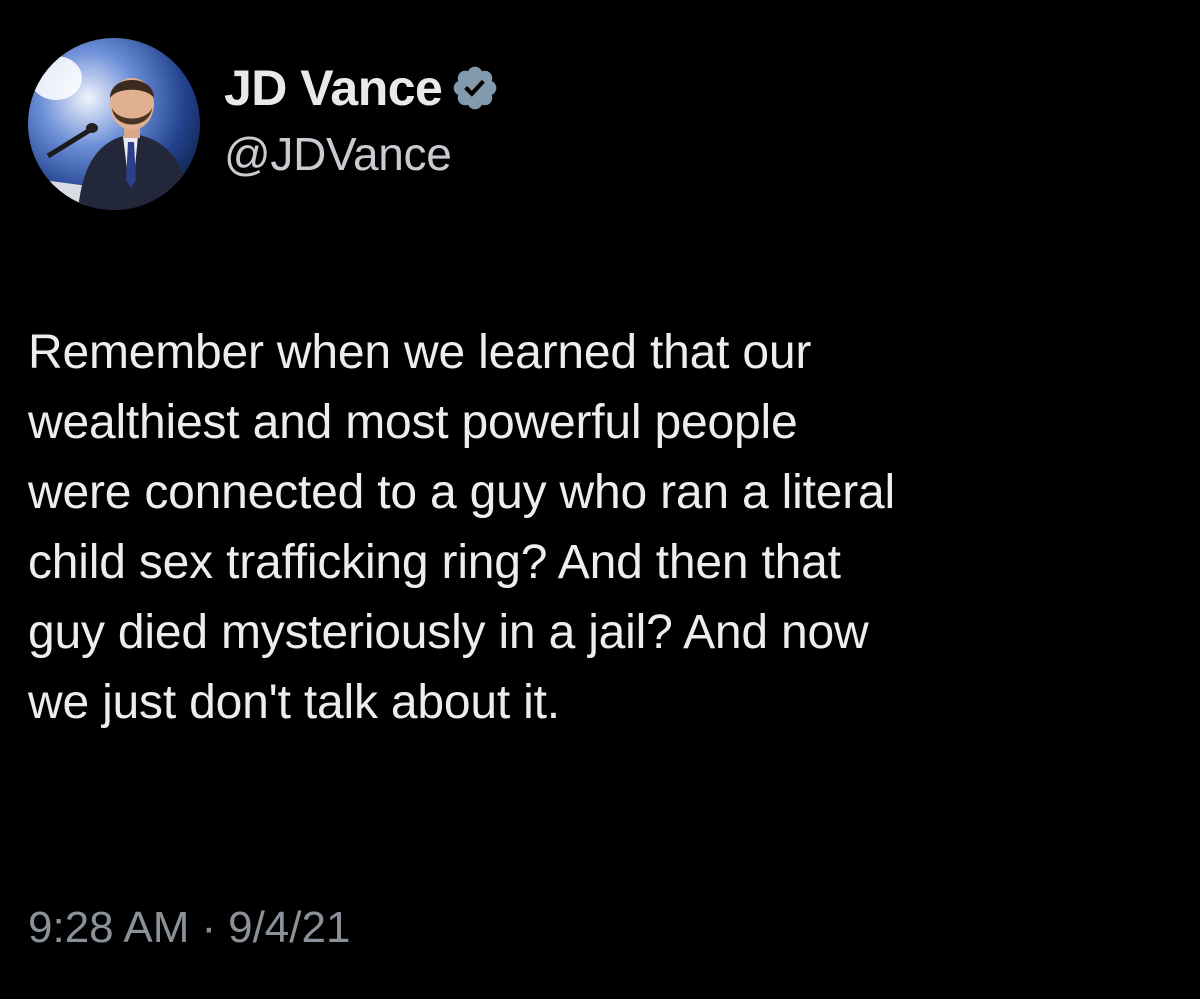 This screenshot has height=999, width=1200. Describe the element at coordinates (333, 88) in the screenshot. I see `display-name: JD Vance` at that location.